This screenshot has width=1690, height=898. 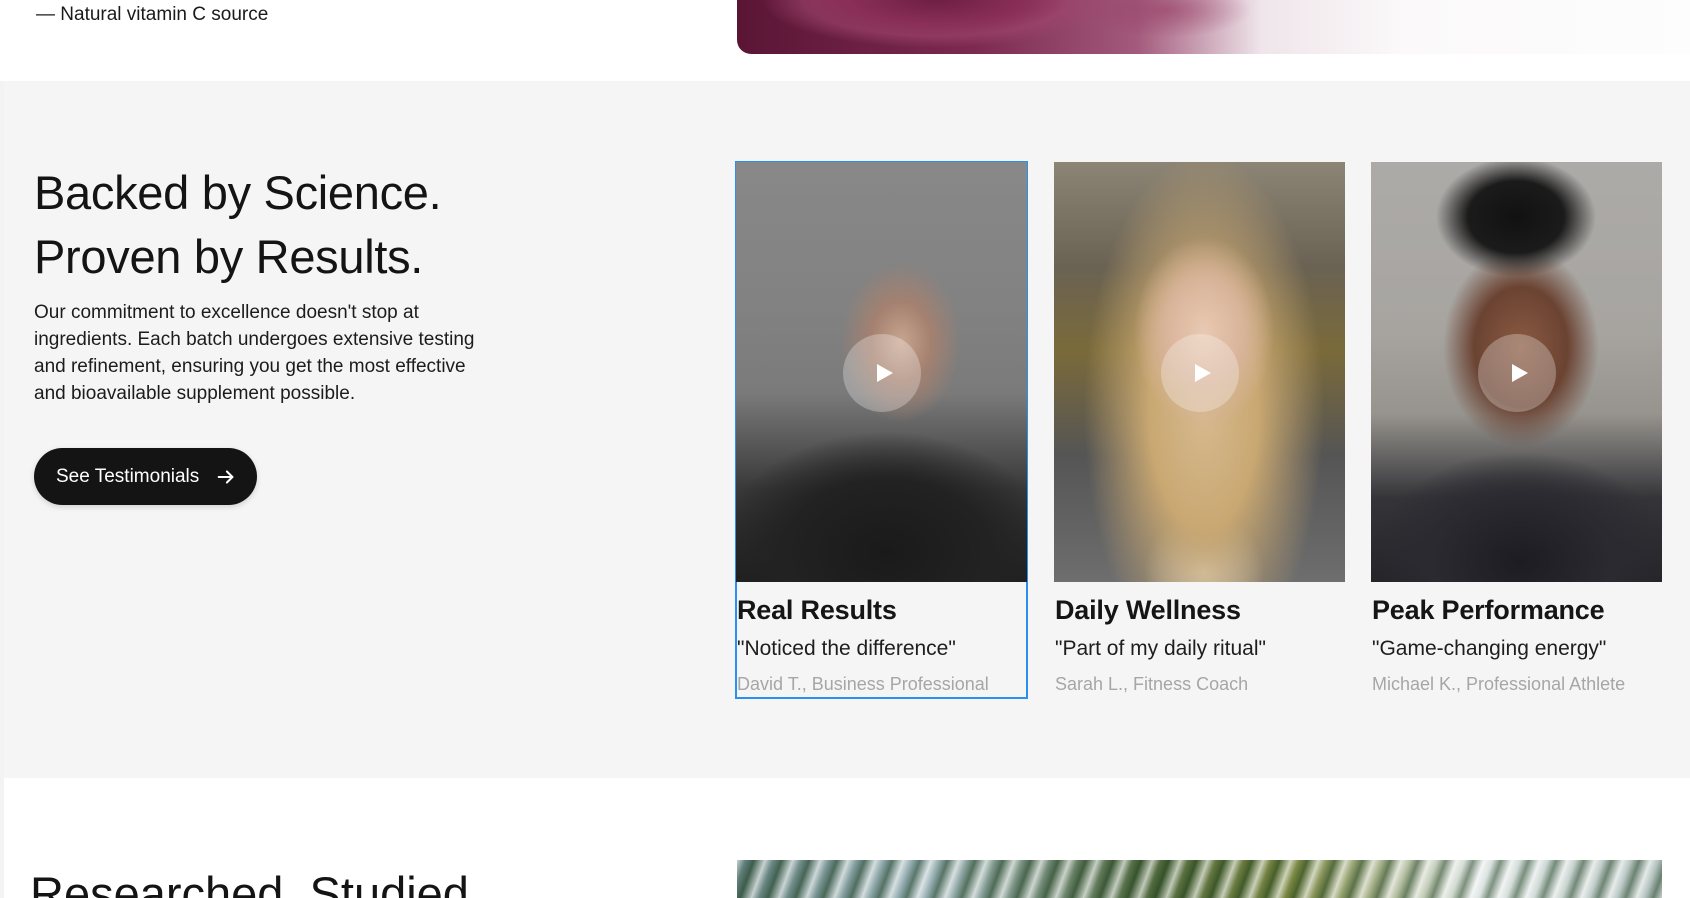 I want to click on research-image, so click(x=1199, y=879).